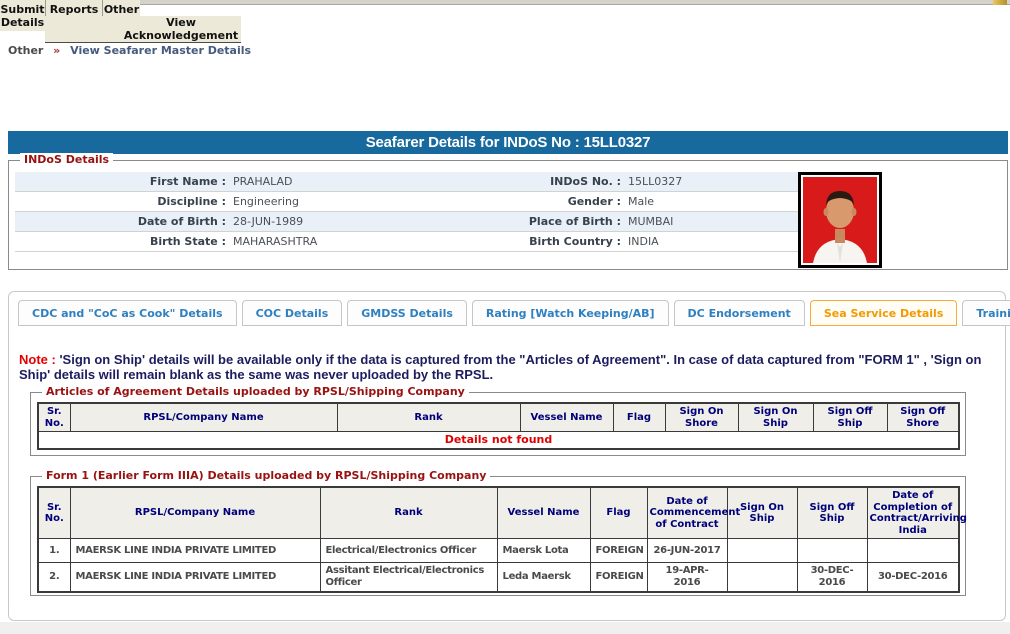 This screenshot has height=634, width=1010. Describe the element at coordinates (1000, 2) in the screenshot. I see `browser-icon` at that location.